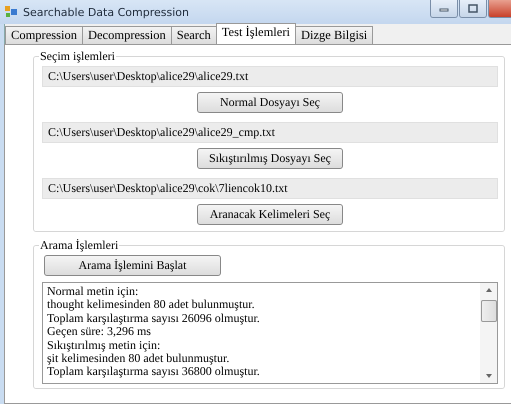 This screenshot has height=404, width=511. Describe the element at coordinates (489, 376) in the screenshot. I see `scroll-down-icon` at that location.